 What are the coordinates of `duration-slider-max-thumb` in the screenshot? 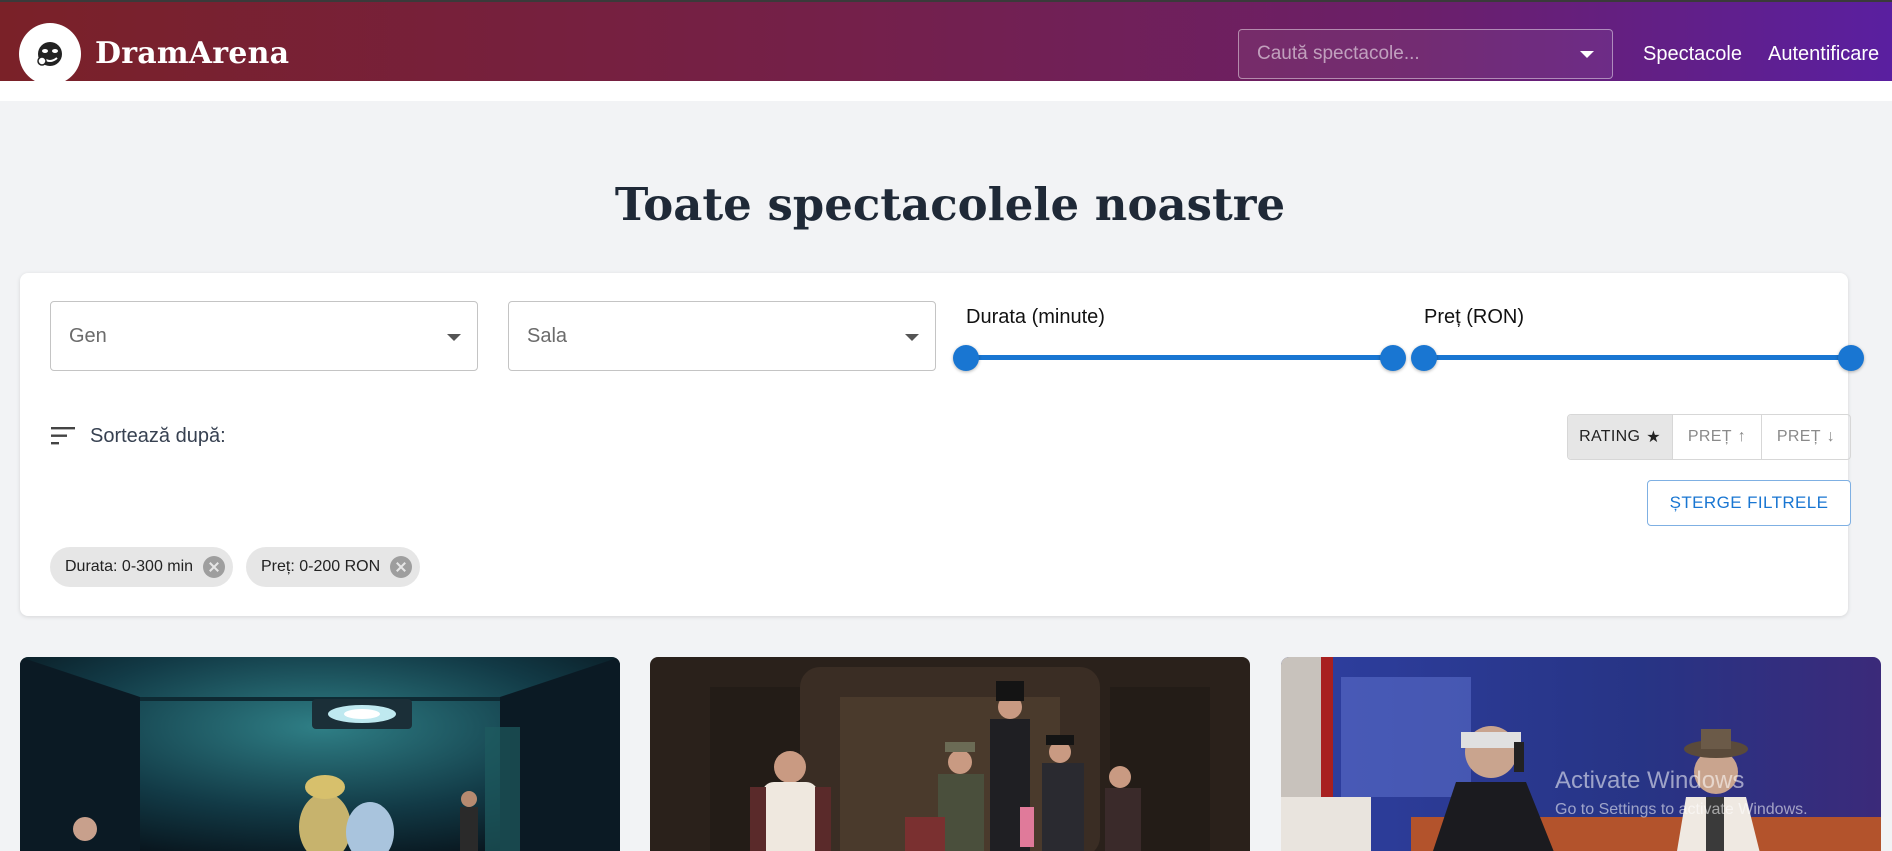 It's located at (1393, 358).